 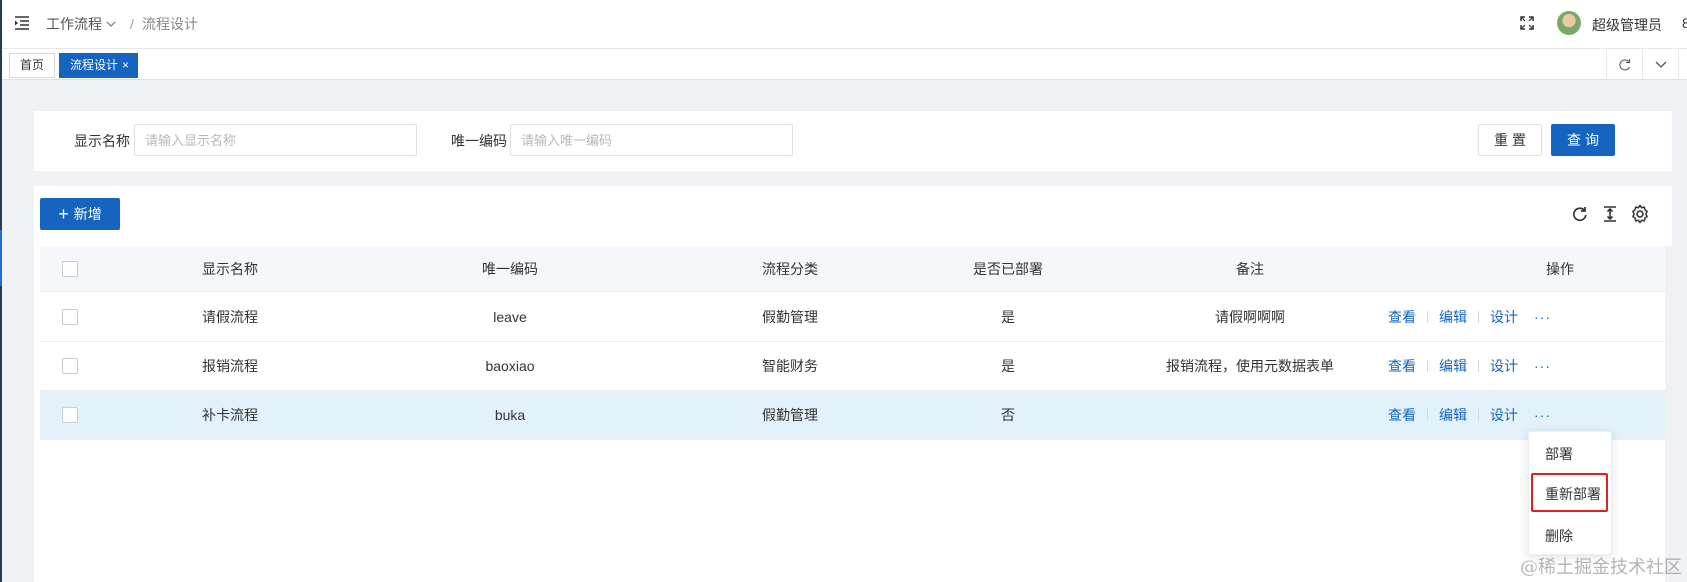 I want to click on name-label: 显示名称, so click(x=102, y=141).